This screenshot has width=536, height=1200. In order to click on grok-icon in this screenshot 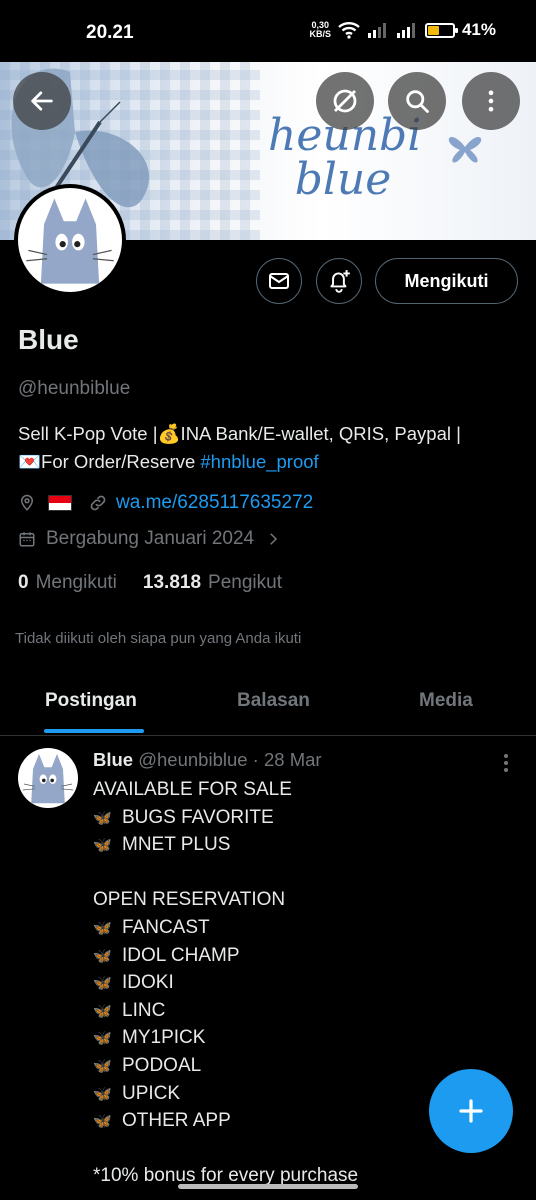, I will do `click(345, 101)`.